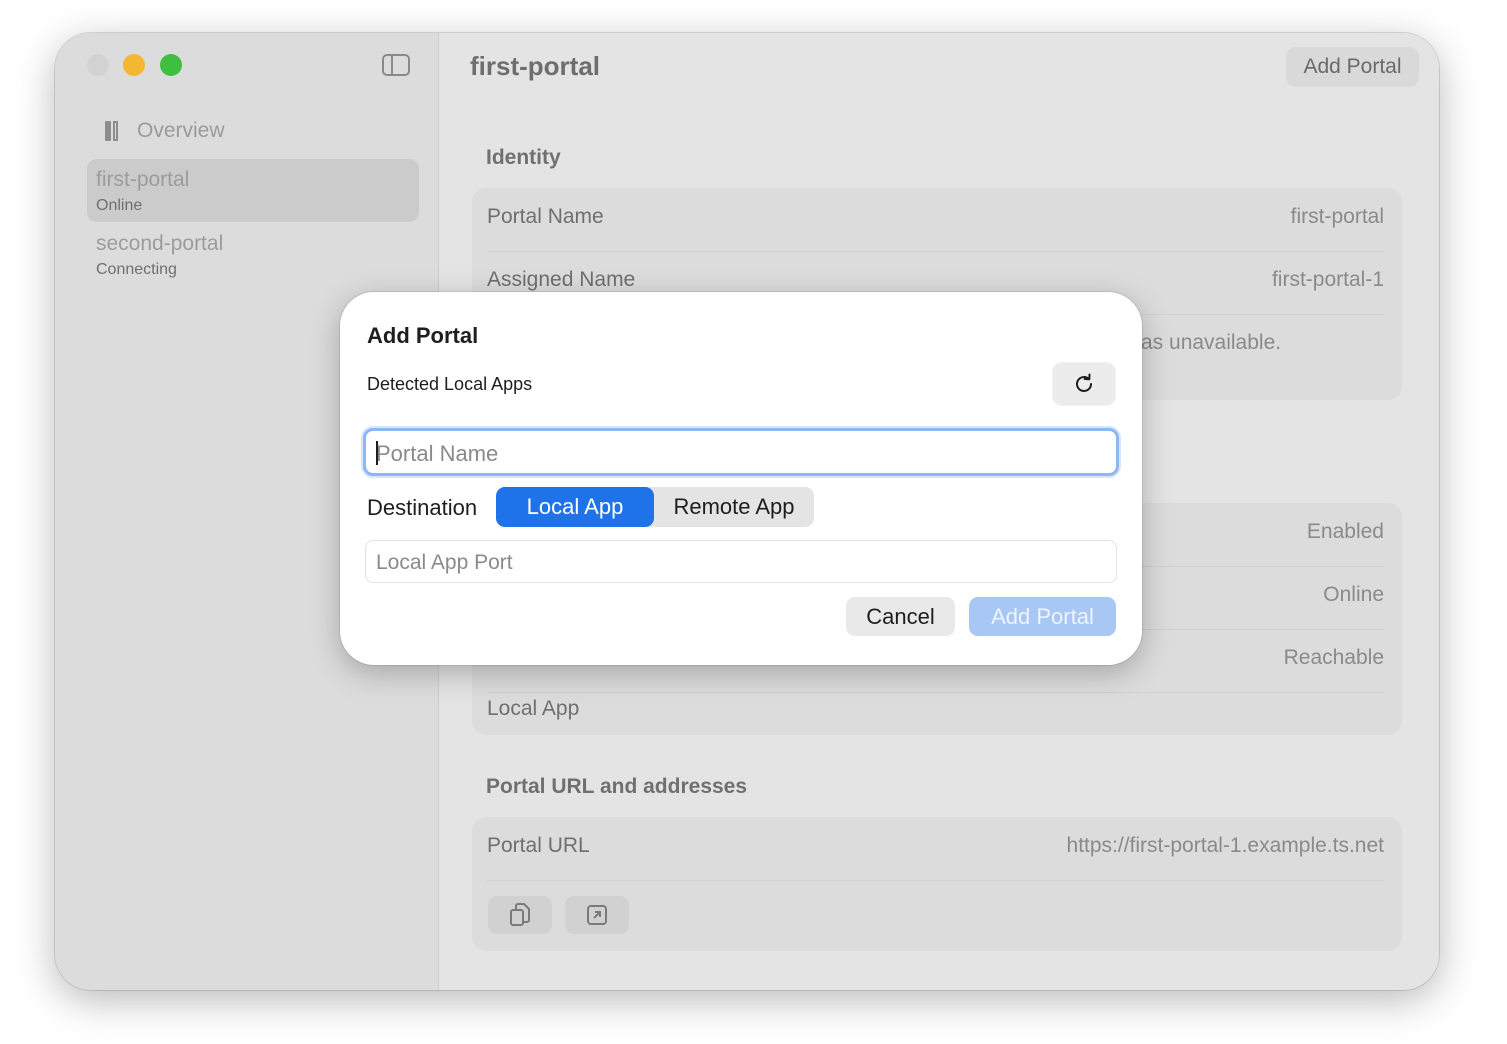 Image resolution: width=1507 pixels, height=1044 pixels. I want to click on sidebar-item-second-portal: second-portal Connecting, so click(253, 254).